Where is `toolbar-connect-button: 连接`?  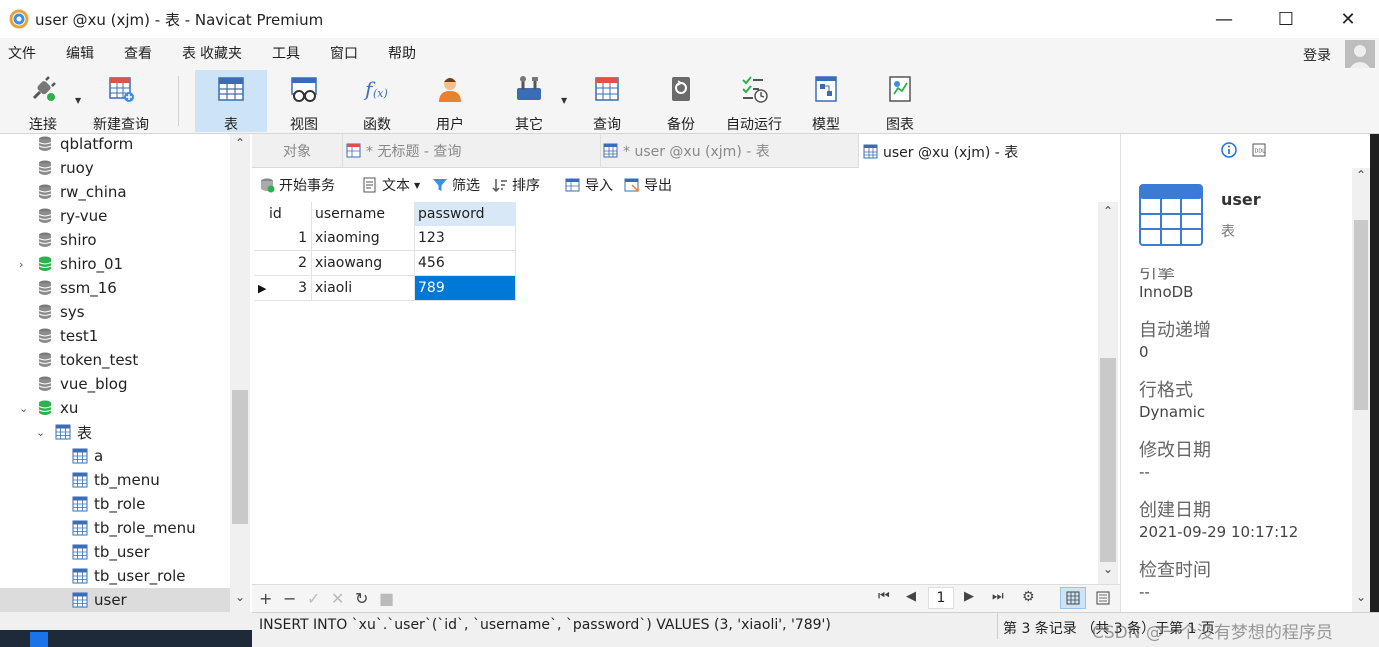
toolbar-connect-button: 连接 is located at coordinates (43, 101).